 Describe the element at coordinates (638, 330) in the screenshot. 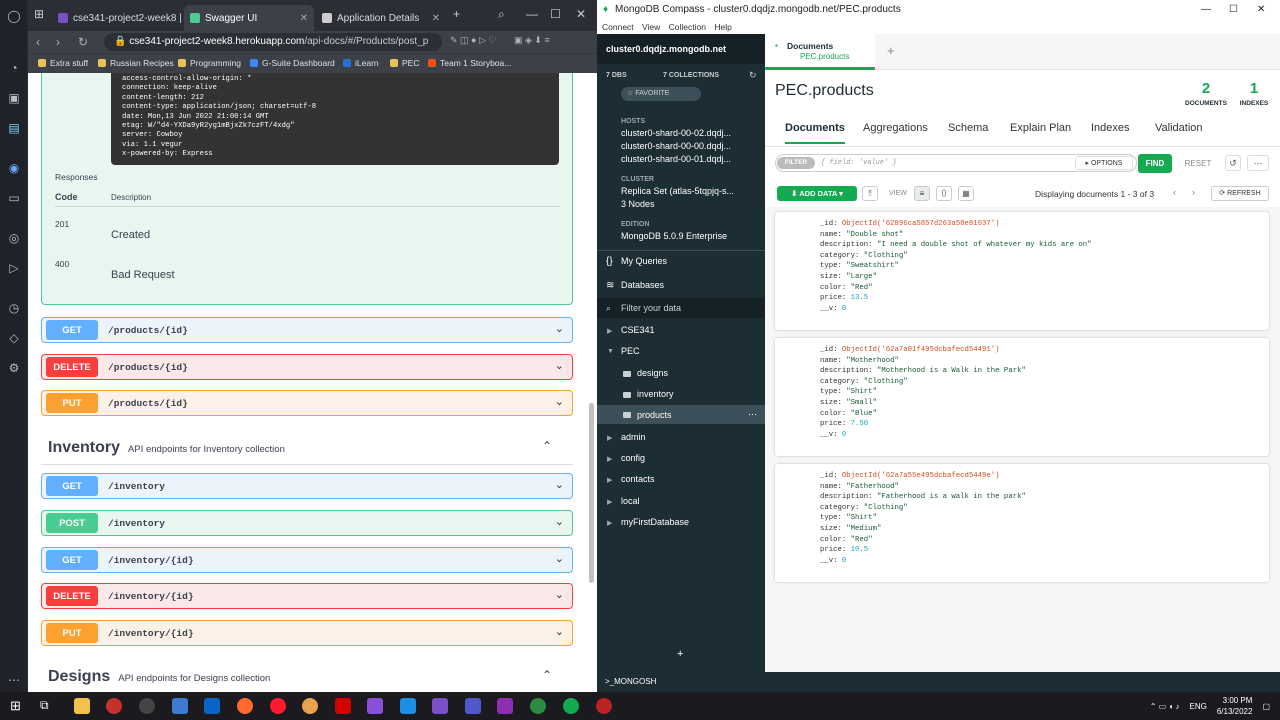

I see `db-cse341: CSE341` at that location.